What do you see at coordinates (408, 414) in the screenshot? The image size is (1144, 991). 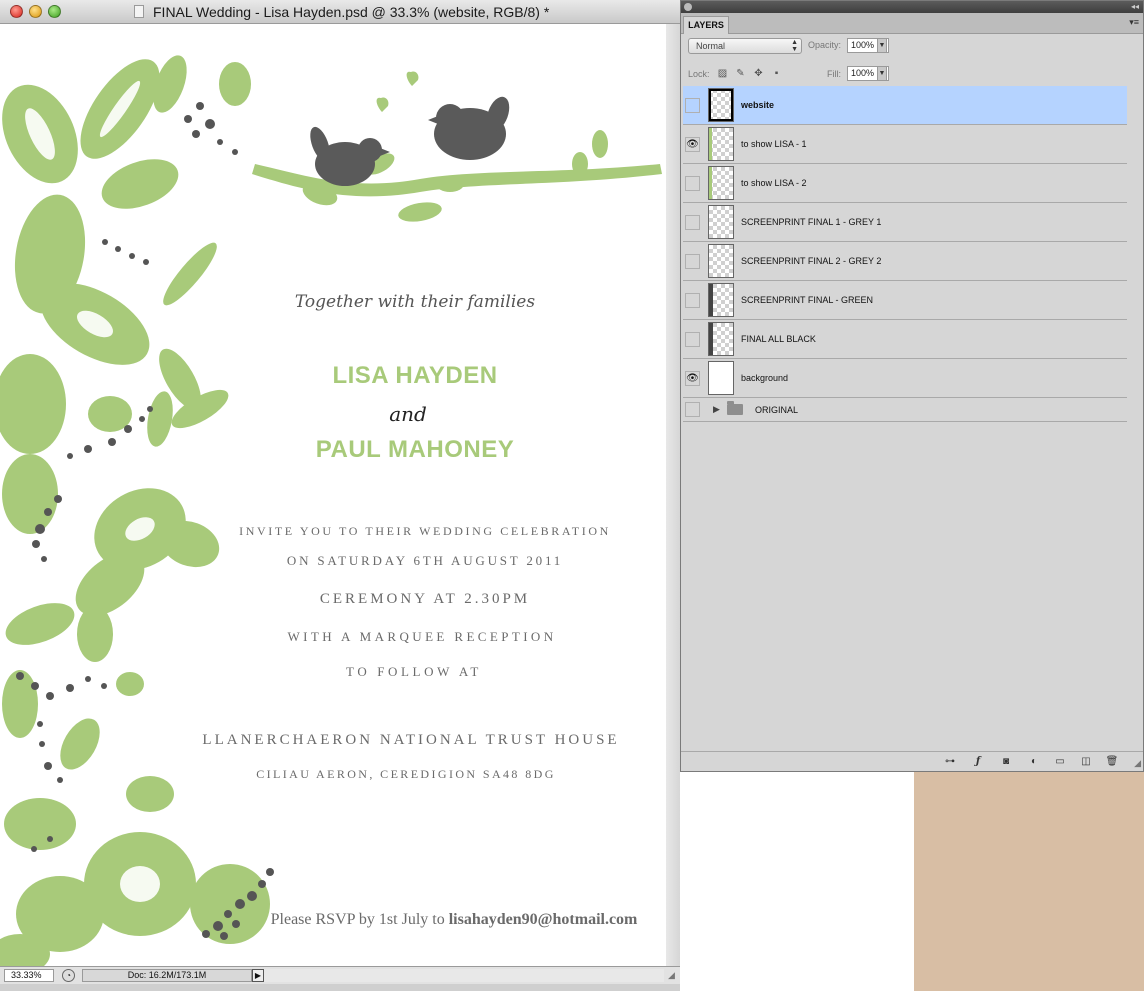 I see `and-word: and` at bounding box center [408, 414].